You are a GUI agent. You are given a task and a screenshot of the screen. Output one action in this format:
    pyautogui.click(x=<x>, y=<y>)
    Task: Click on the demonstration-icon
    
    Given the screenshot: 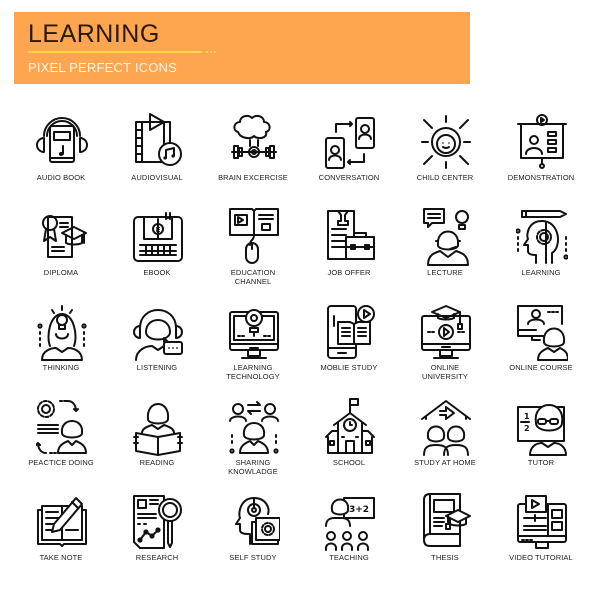 What is the action you would take?
    pyautogui.click(x=542, y=141)
    